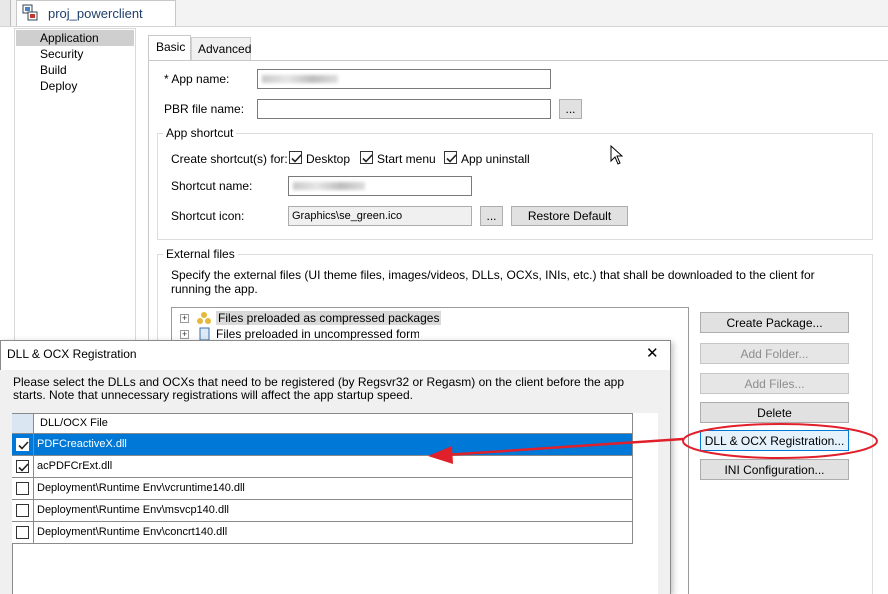 The height and width of the screenshot is (594, 888). What do you see at coordinates (440, 455) in the screenshot?
I see `annotation-arrow-head` at bounding box center [440, 455].